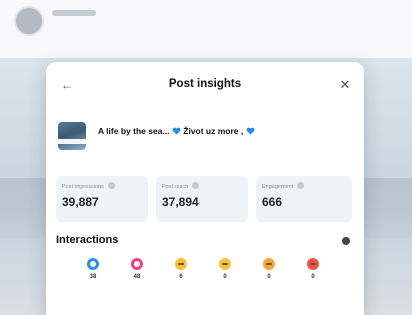 Image resolution: width=412 pixels, height=315 pixels. Describe the element at coordinates (181, 277) in the screenshot. I see `reaction-count: 6` at that location.